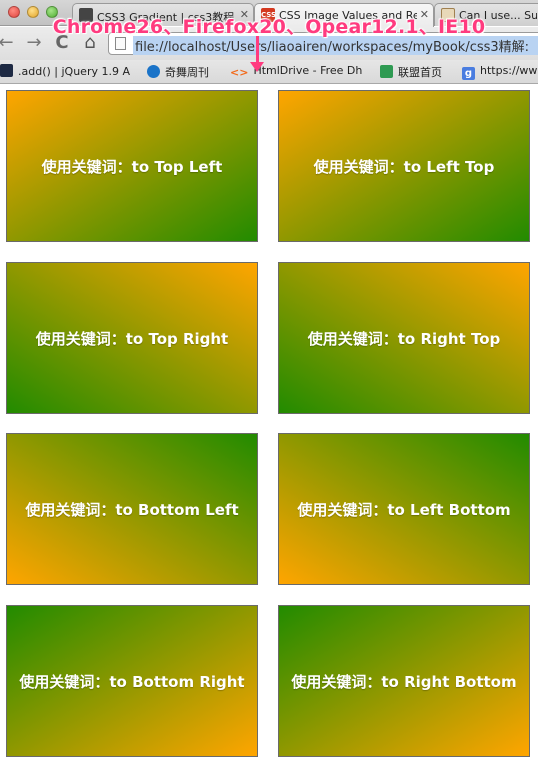  I want to click on gradient-box-to-bottom-left: 使用关键词：to Bottom Left, so click(132, 509).